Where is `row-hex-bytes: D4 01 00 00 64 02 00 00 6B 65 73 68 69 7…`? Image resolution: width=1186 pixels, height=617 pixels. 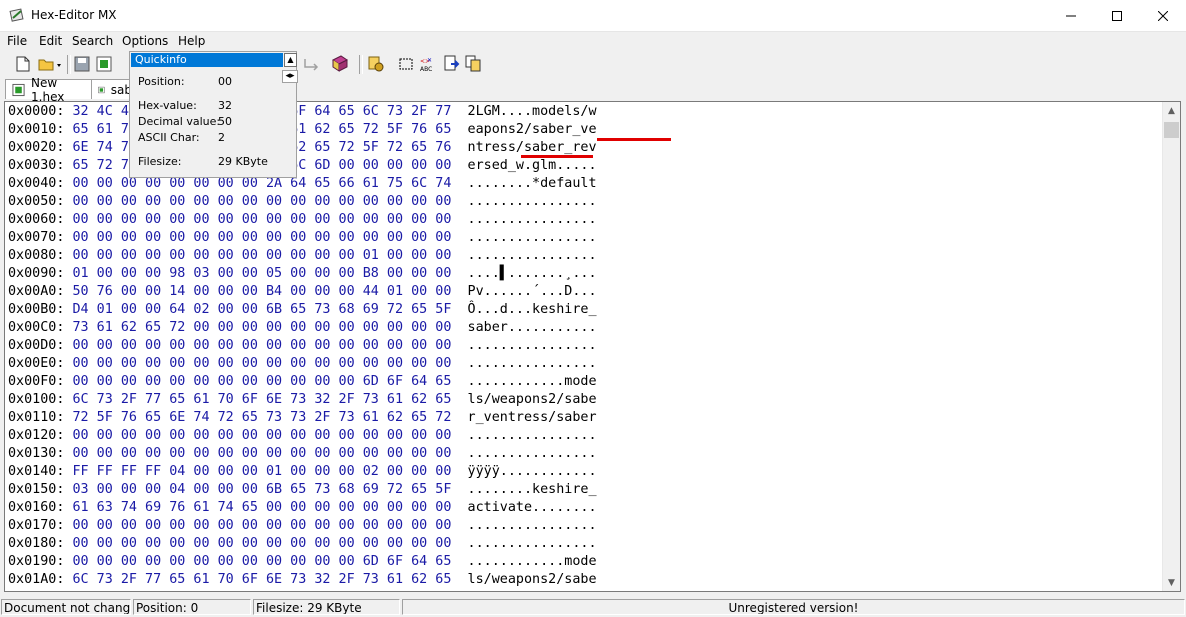 row-hex-bytes: D4 01 00 00 64 02 00 00 6B 65 73 68 69 7… is located at coordinates (262, 309).